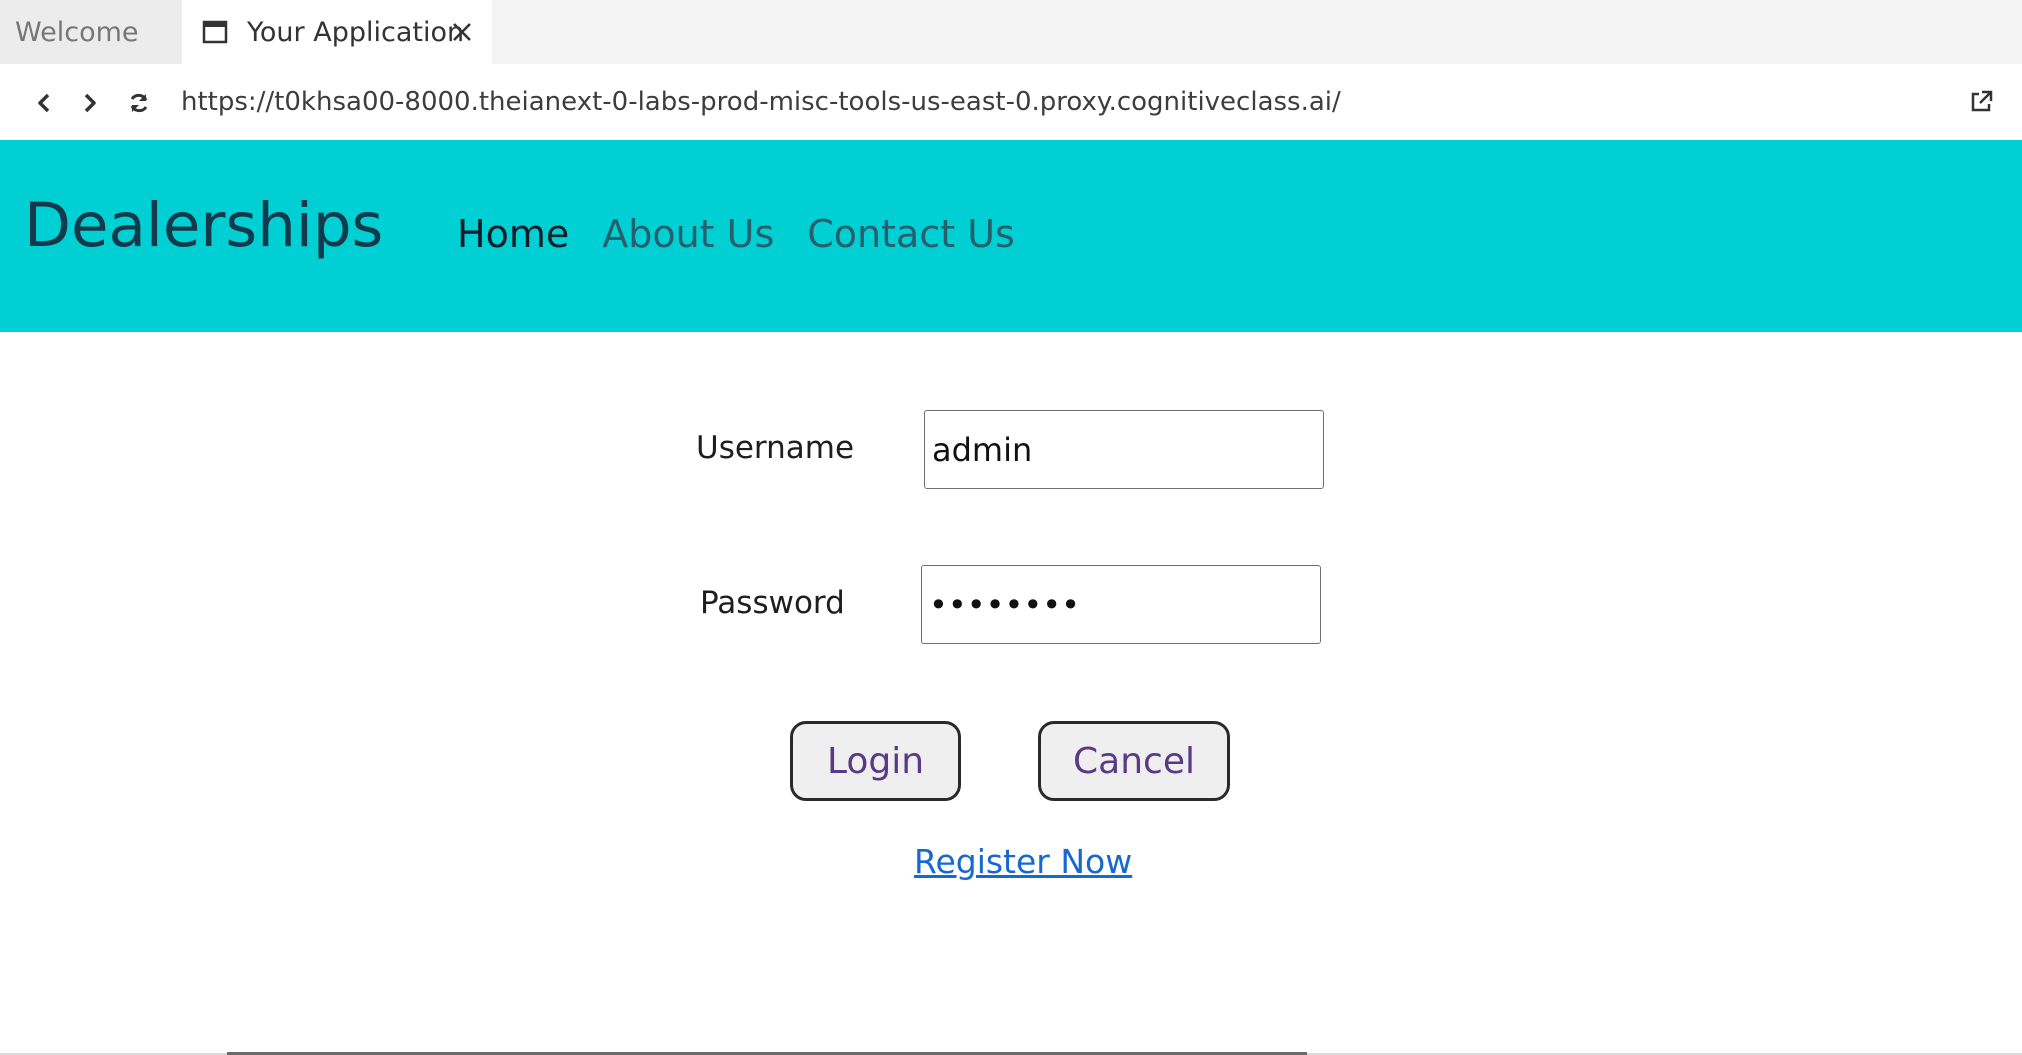 The image size is (2022, 1055). Describe the element at coordinates (1023, 861) in the screenshot. I see `register-now-link: Register Now` at that location.